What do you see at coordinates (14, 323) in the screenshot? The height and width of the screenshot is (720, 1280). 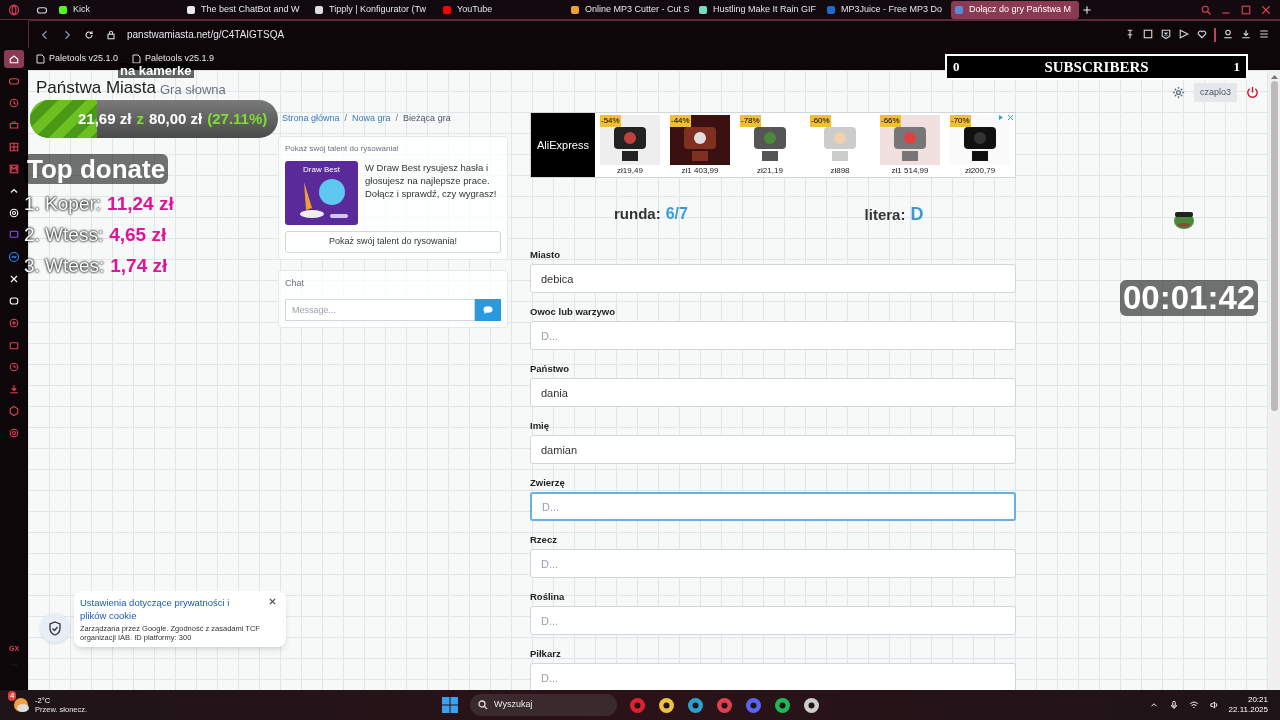 I see `record-icon` at bounding box center [14, 323].